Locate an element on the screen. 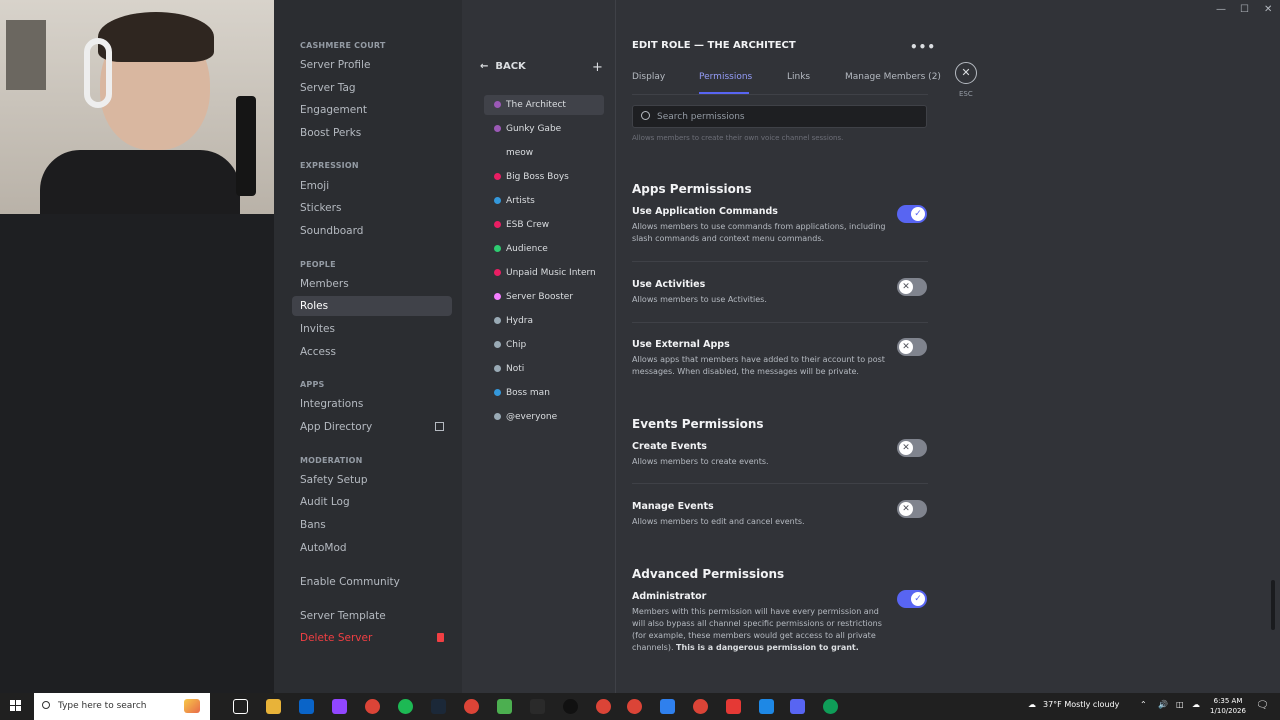  sidebar-item-enable-community: Enable Community is located at coordinates (372, 582).